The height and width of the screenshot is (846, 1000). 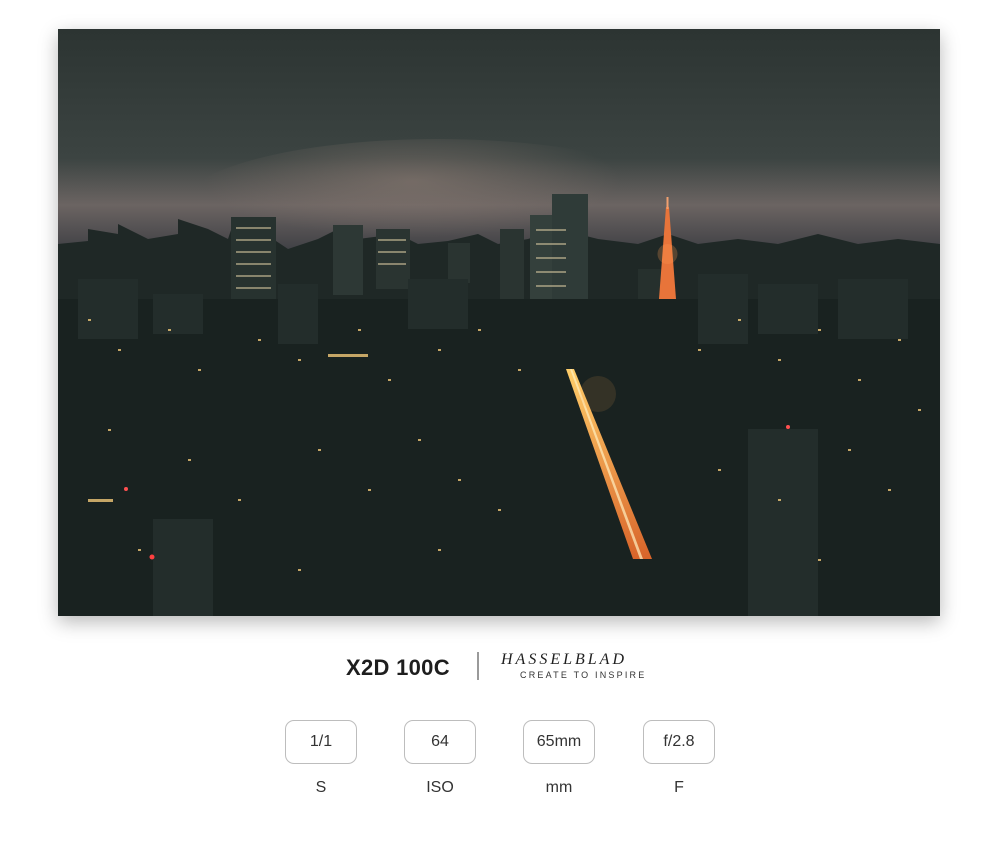 I want to click on exif-aperture-value: f/2.8, so click(x=679, y=742).